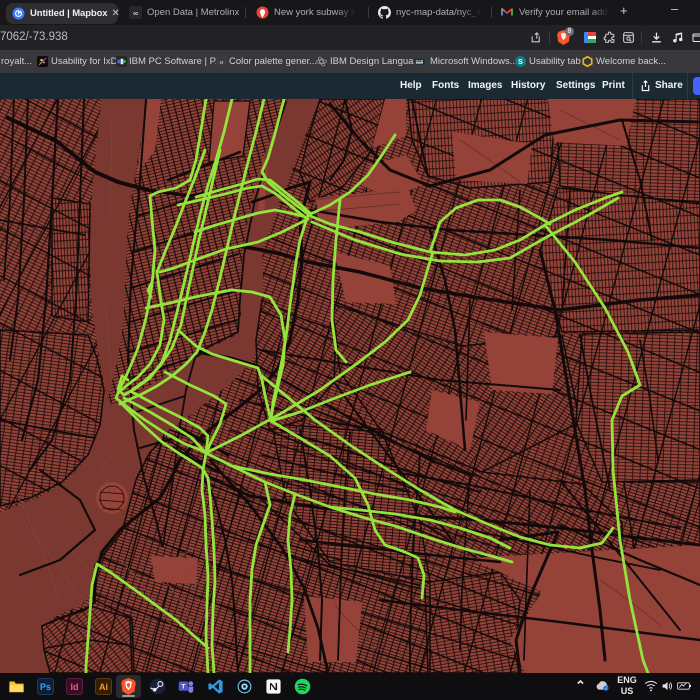 This screenshot has height=700, width=700. I want to click on svg-text: S, so click(520, 61).